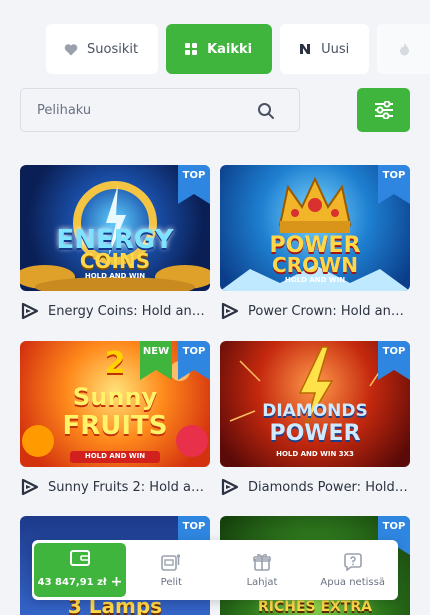 This screenshot has width=430, height=615. I want to click on game-caption: Power Crown: Hold and Win, so click(315, 311).